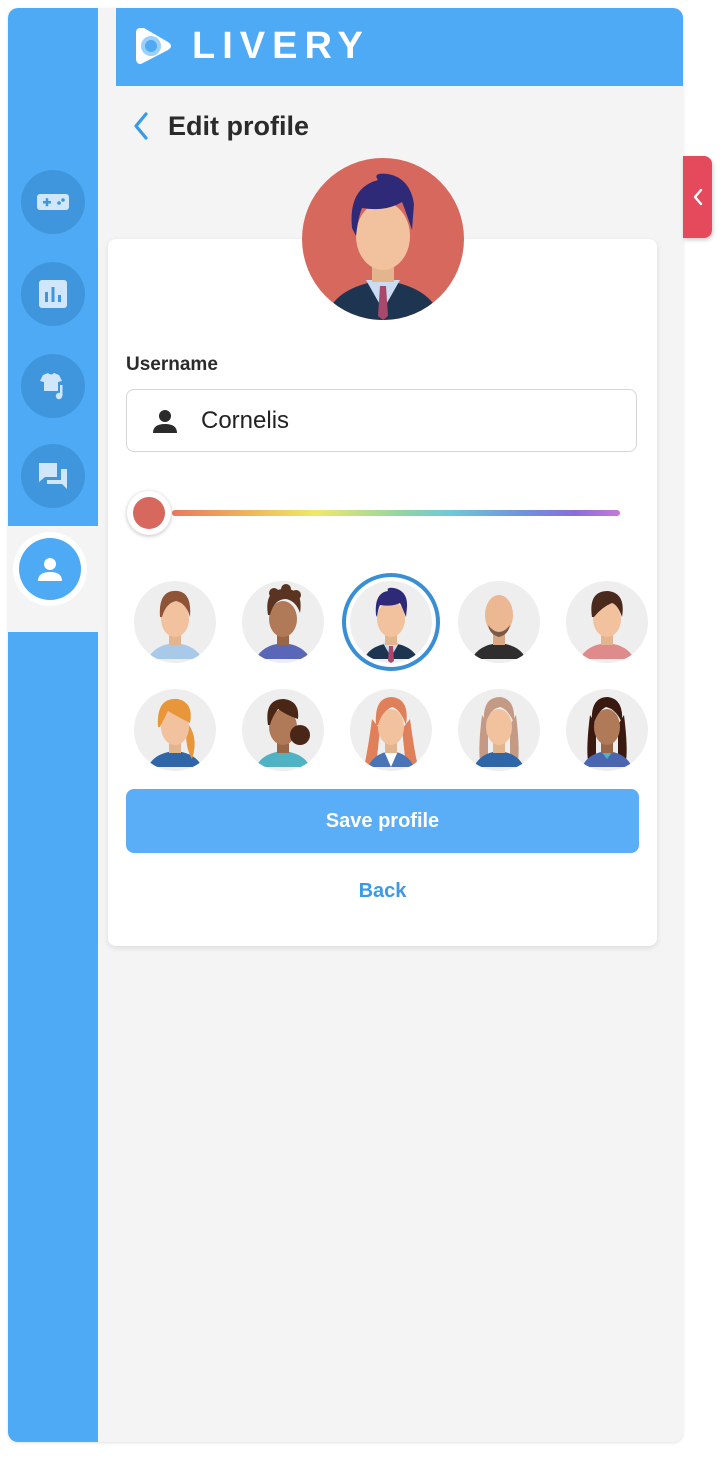 The width and height of the screenshot is (722, 1462). I want to click on app-header: LIVERY, so click(399, 47).